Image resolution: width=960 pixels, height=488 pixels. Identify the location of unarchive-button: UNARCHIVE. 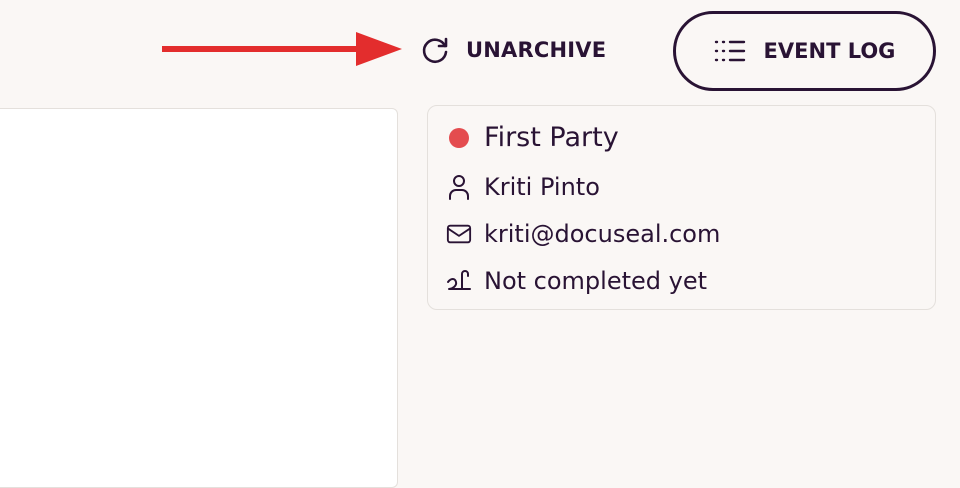
(512, 50).